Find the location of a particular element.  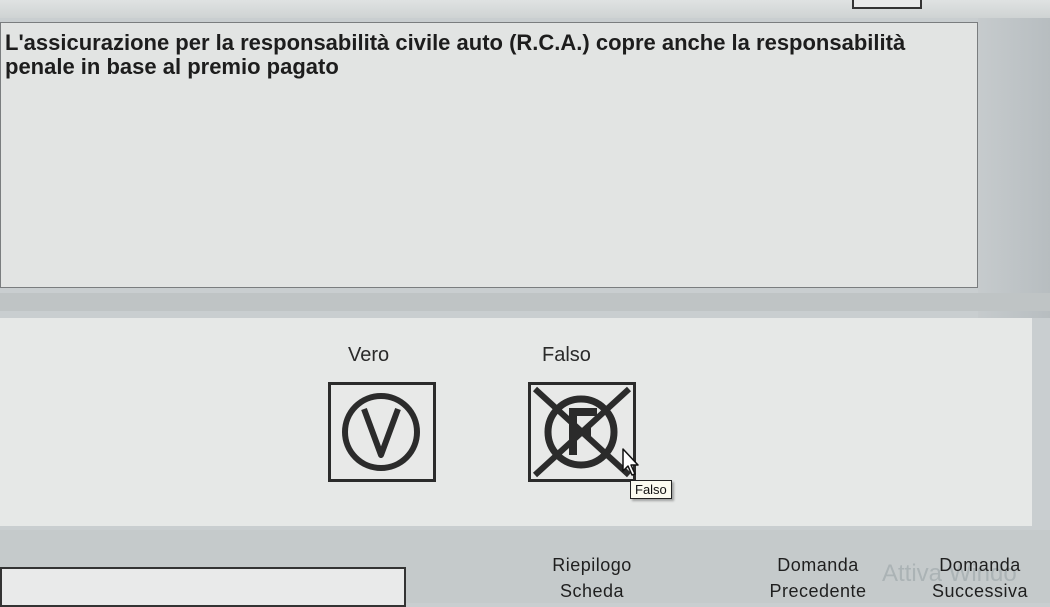

right-side-panel is located at coordinates (1014, 168).